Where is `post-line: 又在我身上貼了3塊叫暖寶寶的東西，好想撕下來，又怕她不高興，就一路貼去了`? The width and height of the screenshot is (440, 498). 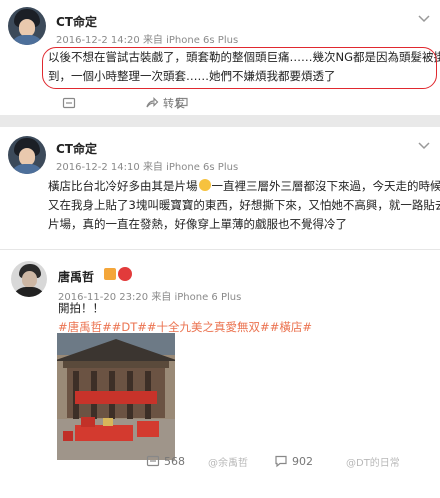
post-line: 又在我身上貼了3塊叫暖寶寶的東西，好想撕下來，又怕她不高興，就一路貼去了 is located at coordinates (244, 205).